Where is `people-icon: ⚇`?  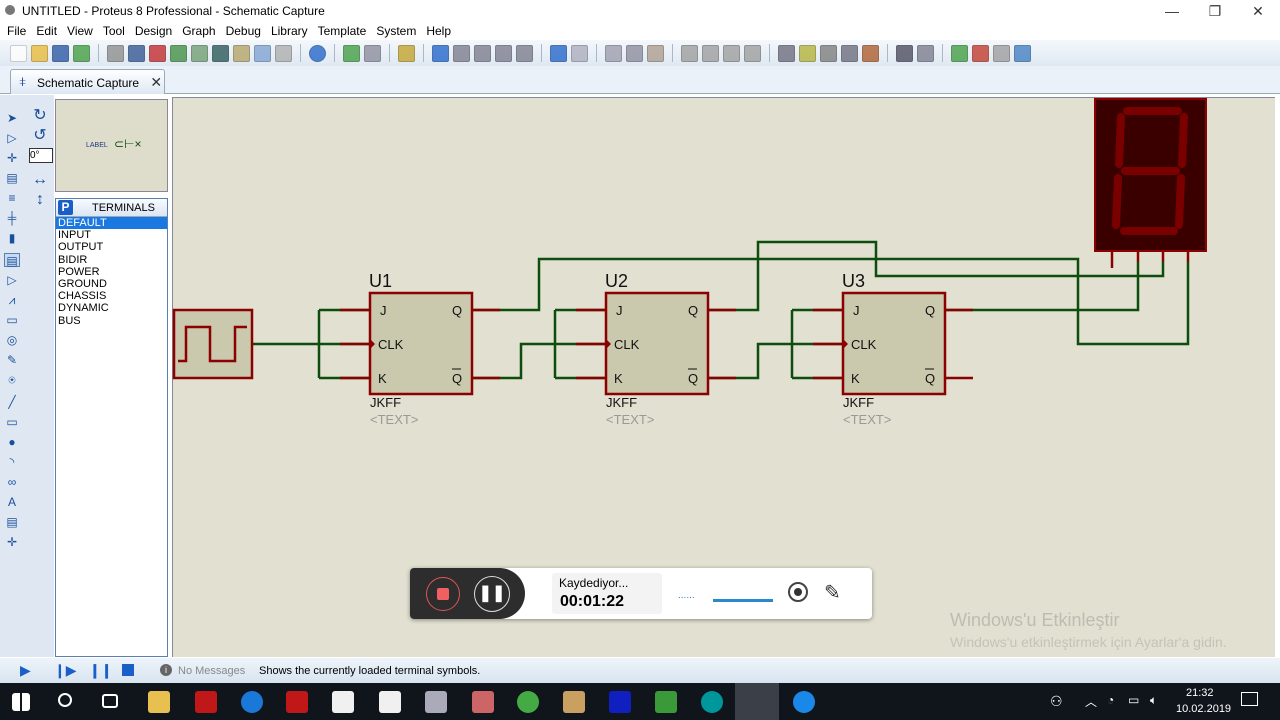 people-icon: ⚇ is located at coordinates (1056, 701).